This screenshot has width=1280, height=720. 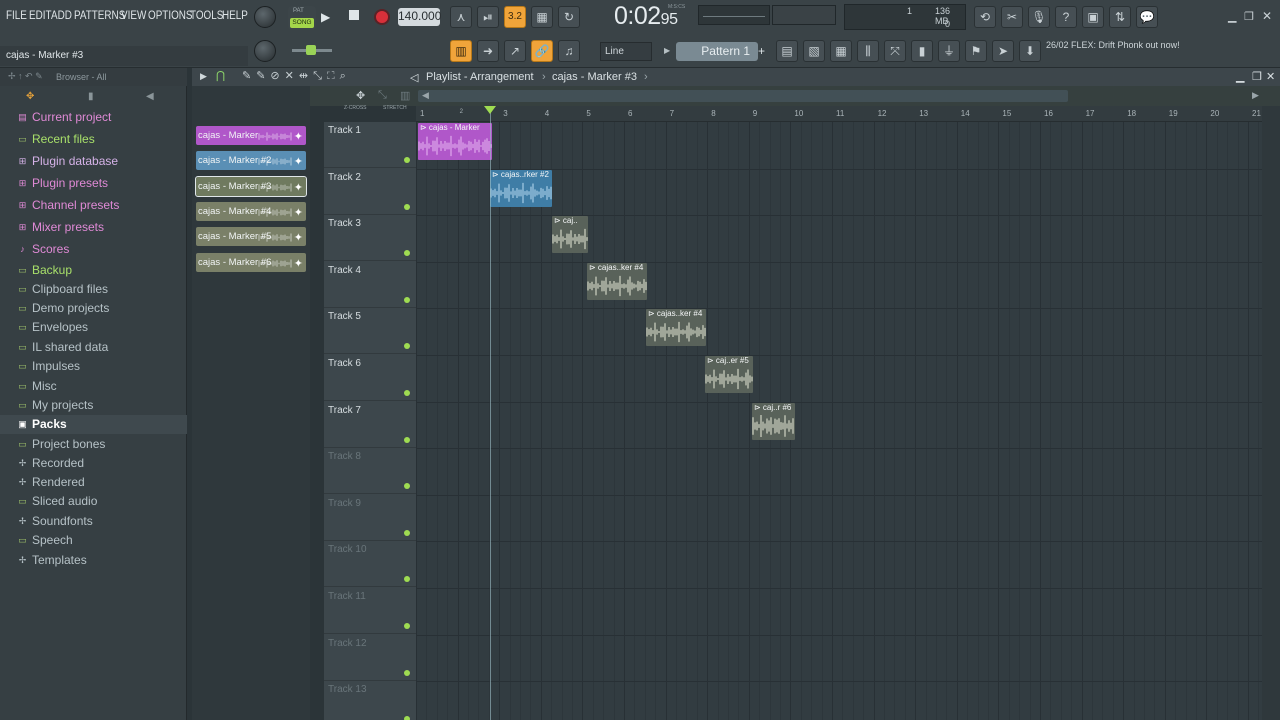 What do you see at coordinates (93, 405) in the screenshot?
I see `browser-item: ▭ My projects` at bounding box center [93, 405].